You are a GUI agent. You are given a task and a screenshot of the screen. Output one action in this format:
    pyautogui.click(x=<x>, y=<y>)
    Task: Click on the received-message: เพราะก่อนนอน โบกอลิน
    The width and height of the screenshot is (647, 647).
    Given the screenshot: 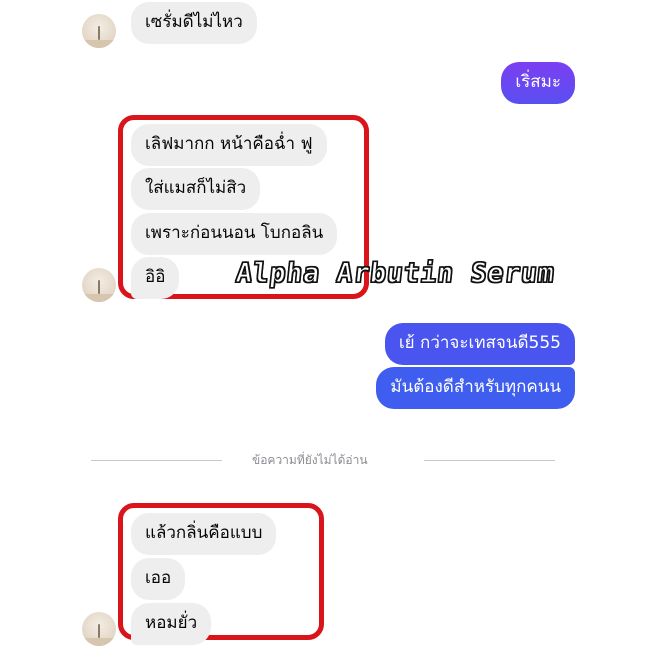 What is the action you would take?
    pyautogui.click(x=234, y=234)
    